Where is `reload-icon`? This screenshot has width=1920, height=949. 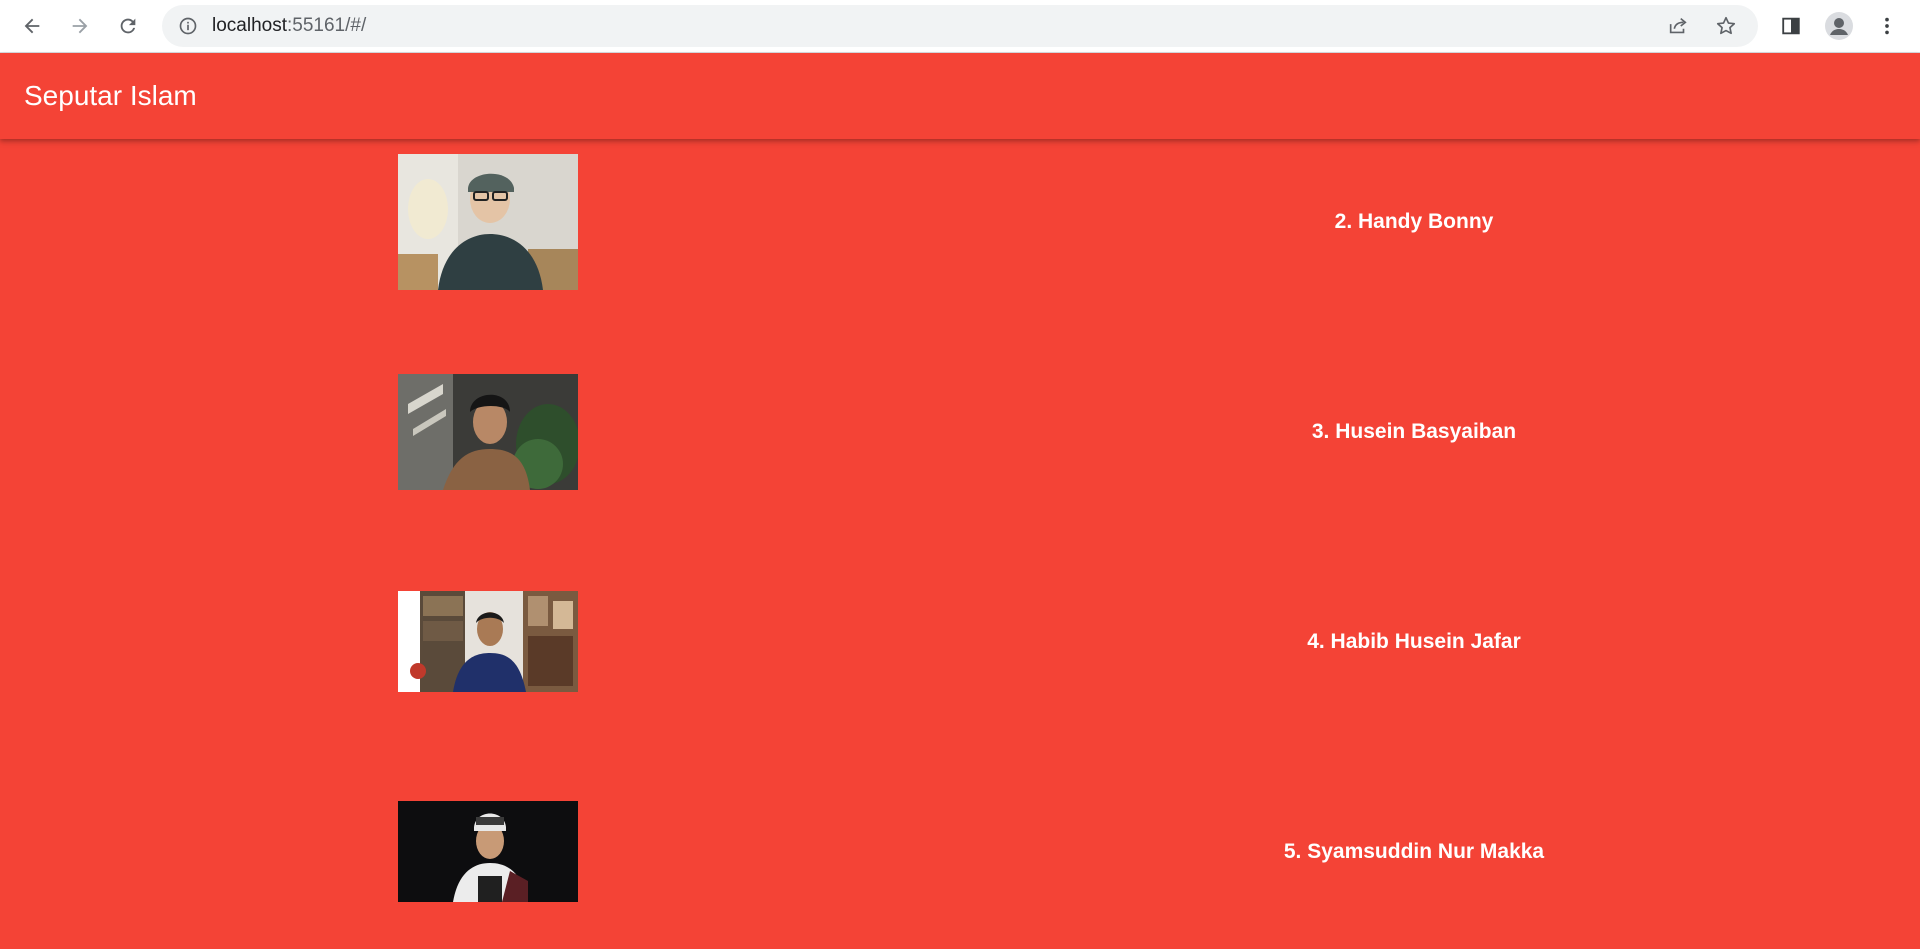
reload-icon is located at coordinates (128, 26).